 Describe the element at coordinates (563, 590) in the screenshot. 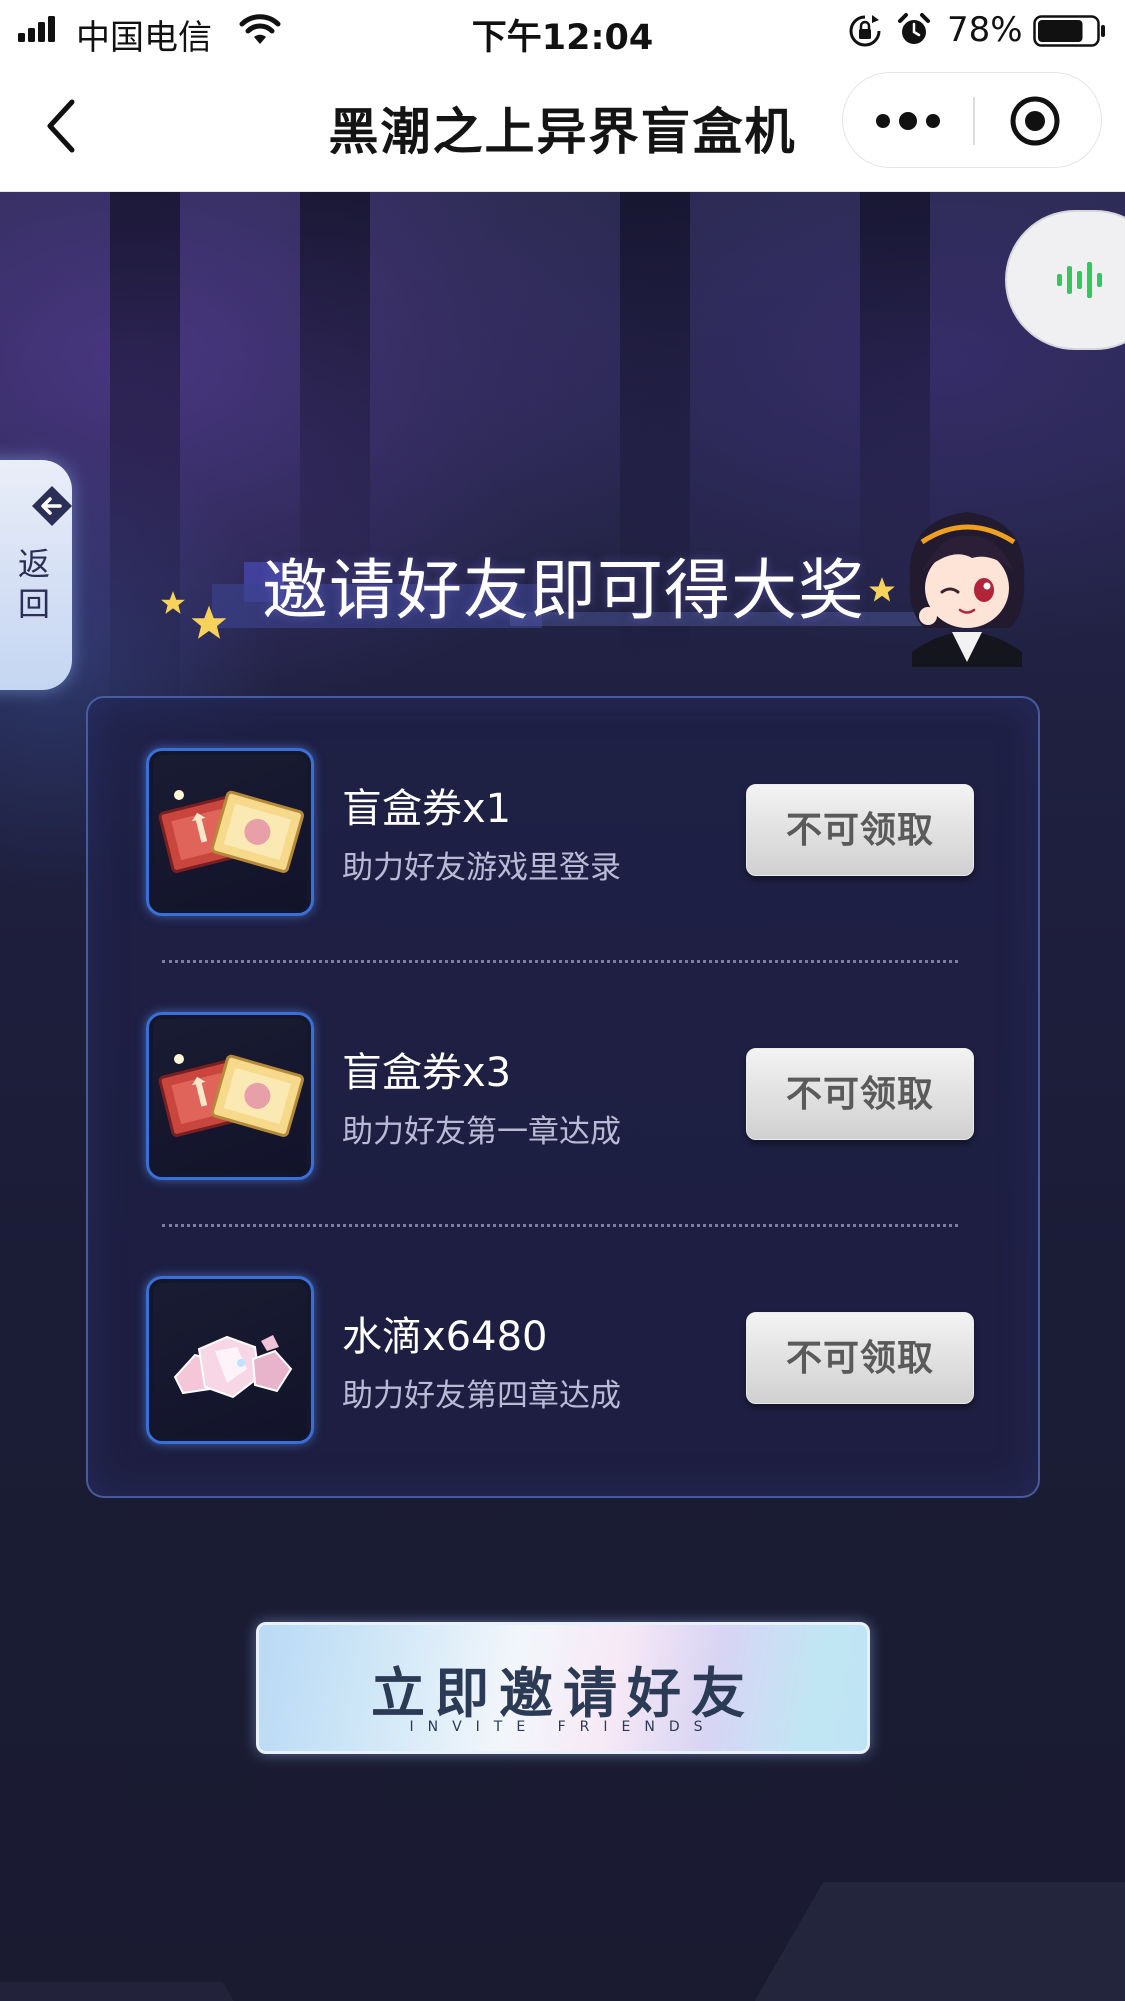

I see `banner-title: 邀请好友即可得大奖` at that location.